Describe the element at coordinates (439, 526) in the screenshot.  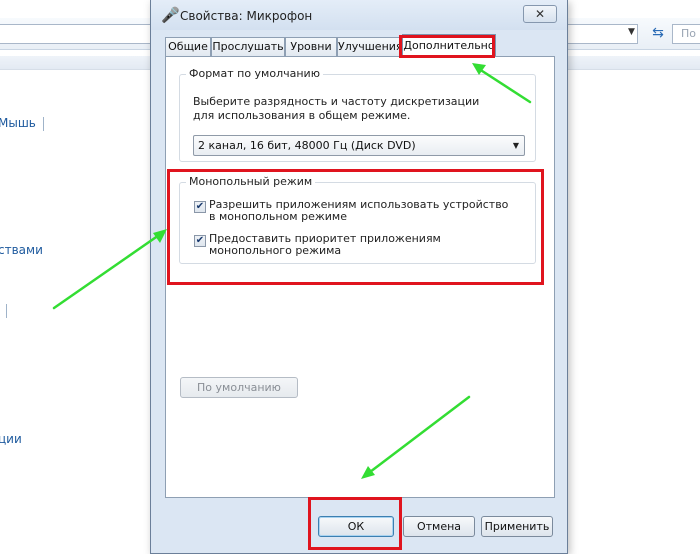
I see `cancel-button: Отмена` at that location.